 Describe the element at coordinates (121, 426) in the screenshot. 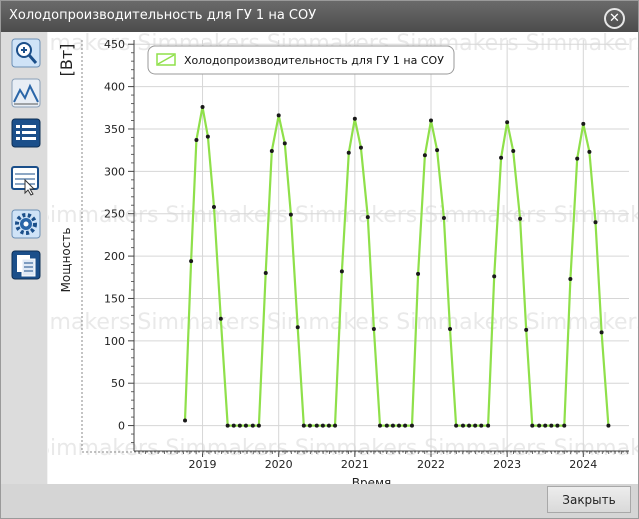

I see `y-tick-label: 0` at that location.